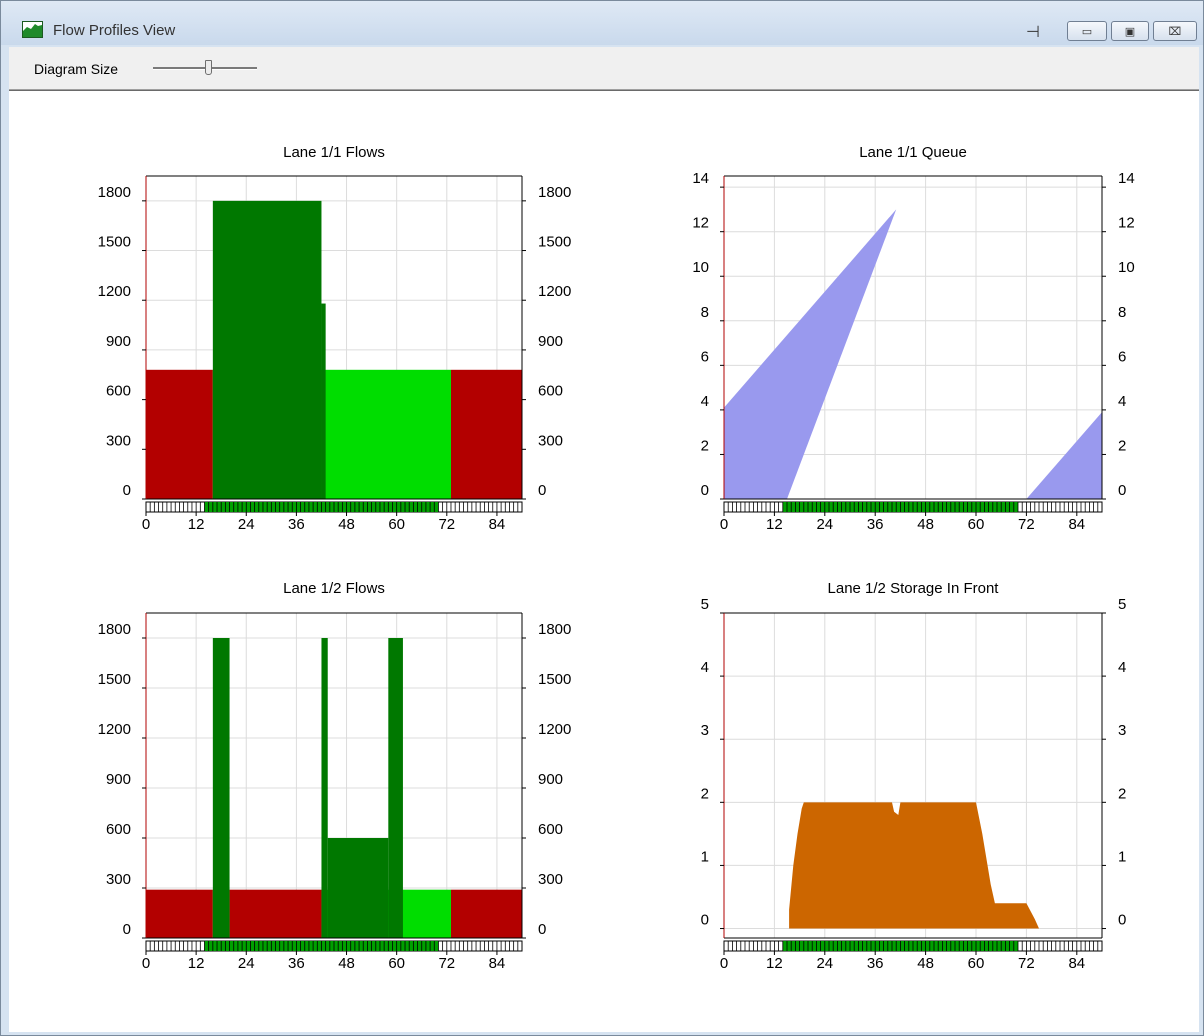  What do you see at coordinates (118, 440) in the screenshot?
I see `y-tick-label-left: 300` at bounding box center [118, 440].